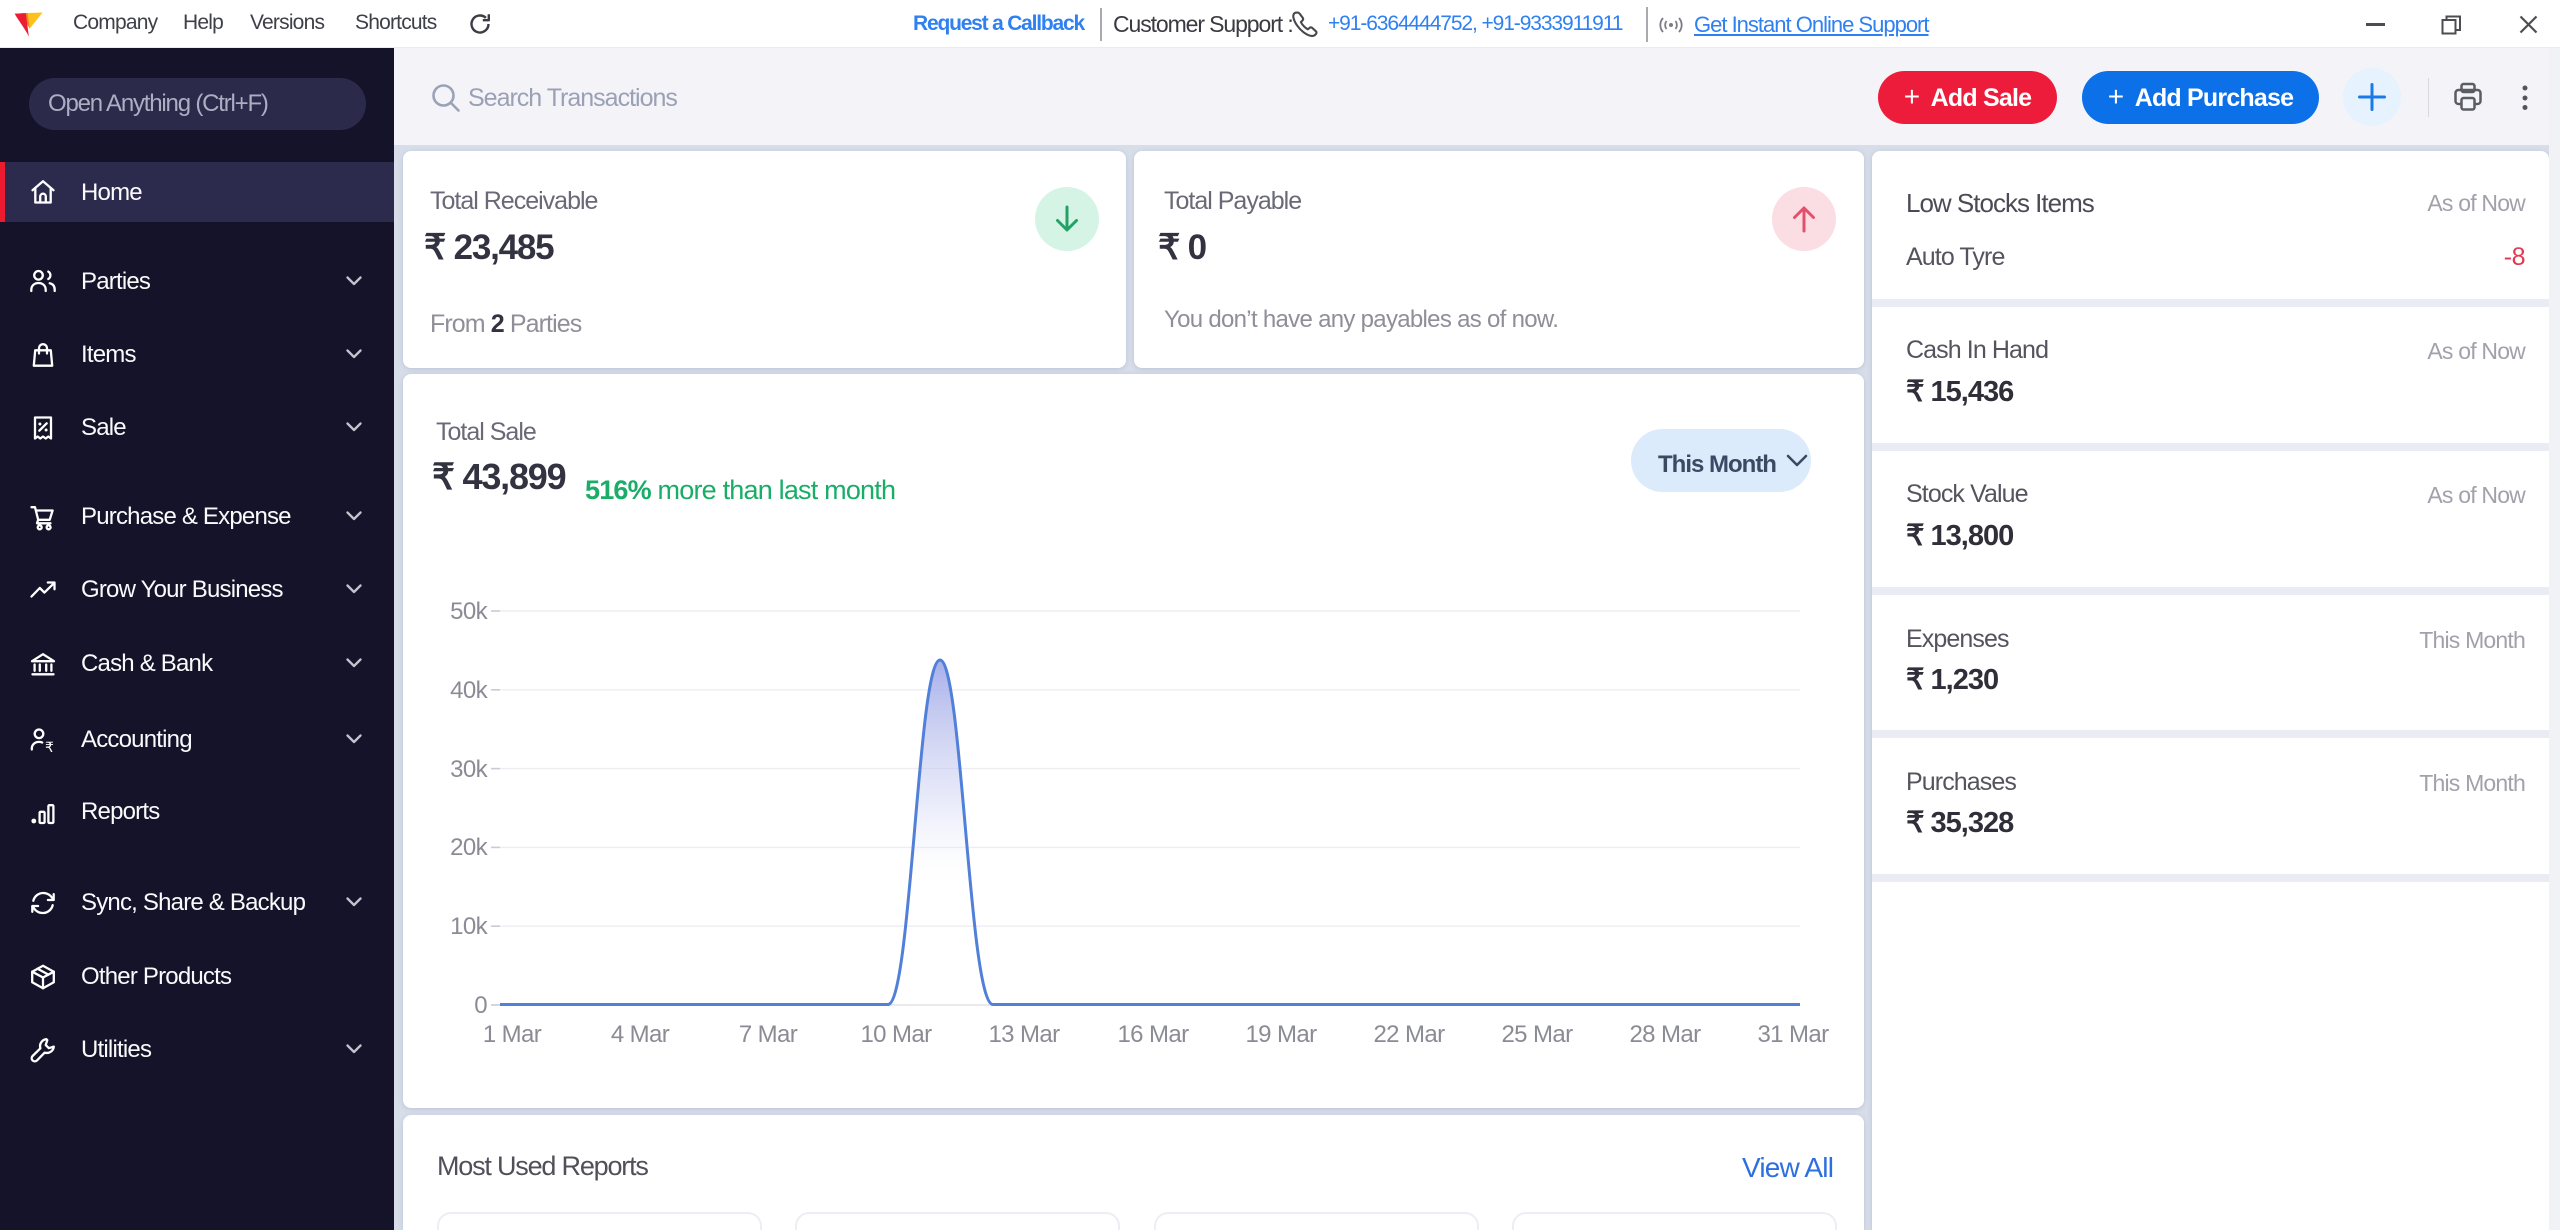 The width and height of the screenshot is (2560, 1230). I want to click on svg-text: 30k, so click(469, 769).